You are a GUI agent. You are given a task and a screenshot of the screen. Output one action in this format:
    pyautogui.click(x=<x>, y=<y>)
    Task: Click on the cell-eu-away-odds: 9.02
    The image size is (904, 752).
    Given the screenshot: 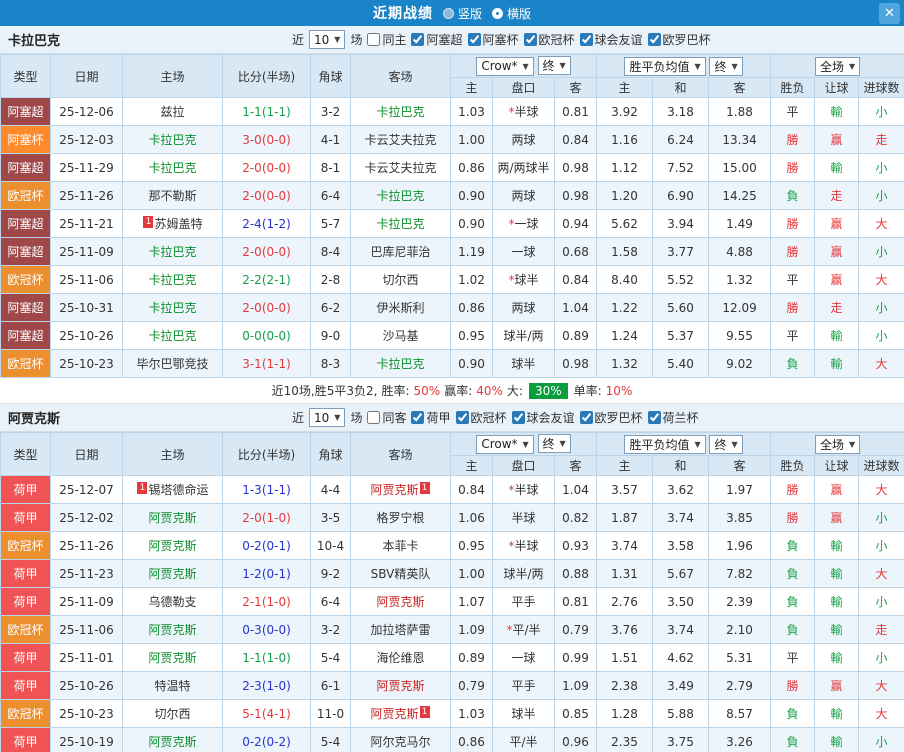 What is the action you would take?
    pyautogui.click(x=740, y=363)
    